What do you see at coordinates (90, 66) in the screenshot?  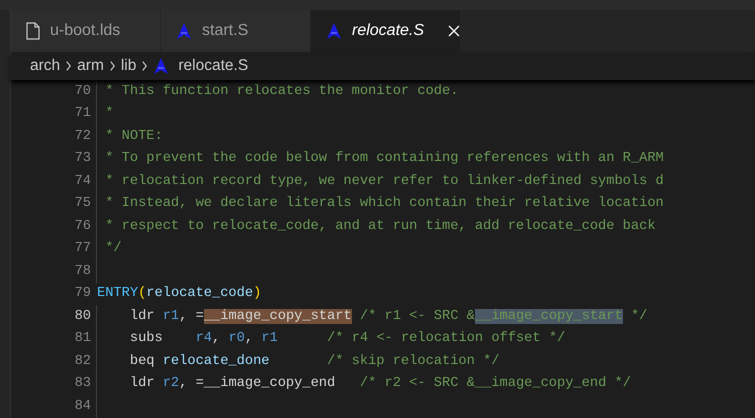 I see `breadcrumb-item: arm` at bounding box center [90, 66].